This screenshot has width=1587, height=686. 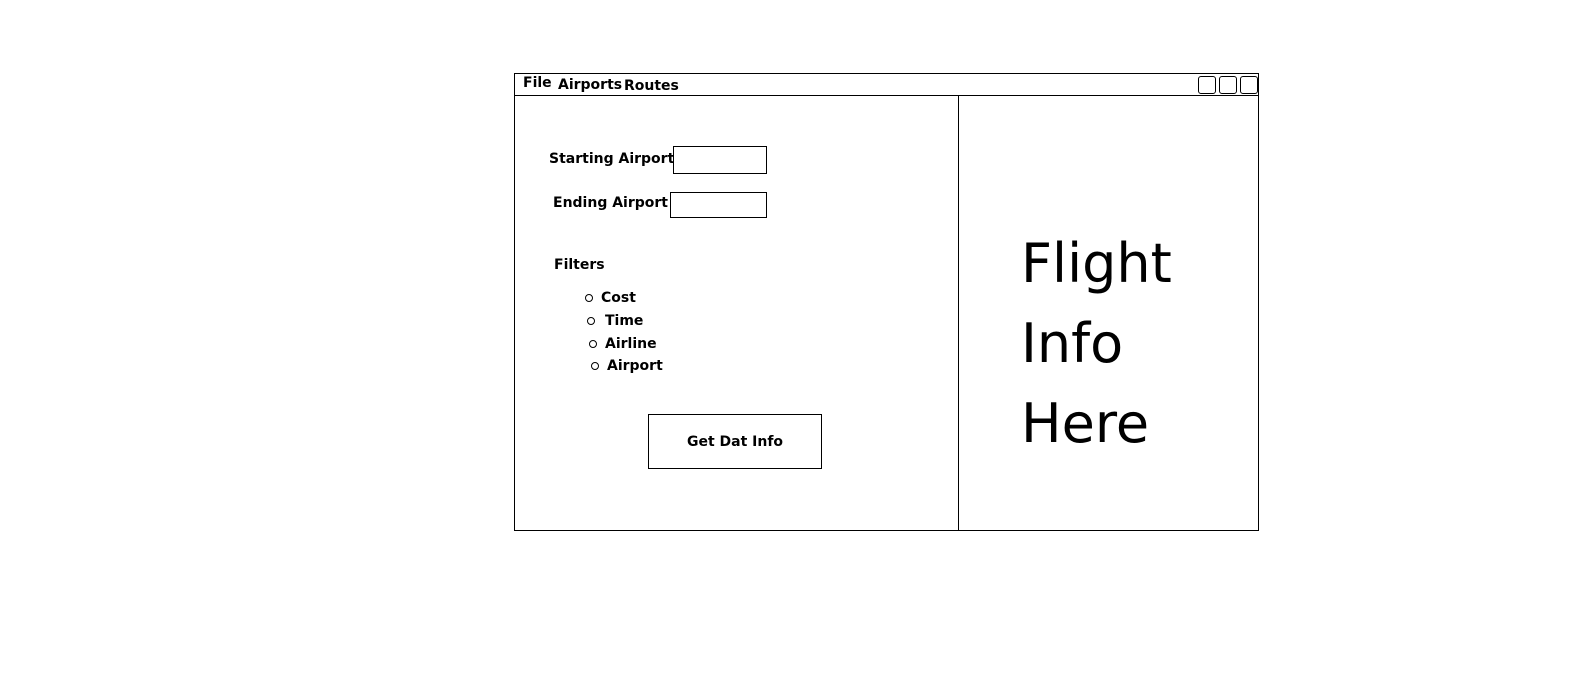 What do you see at coordinates (735, 441) in the screenshot?
I see `get-info-button: Get Dat Info` at bounding box center [735, 441].